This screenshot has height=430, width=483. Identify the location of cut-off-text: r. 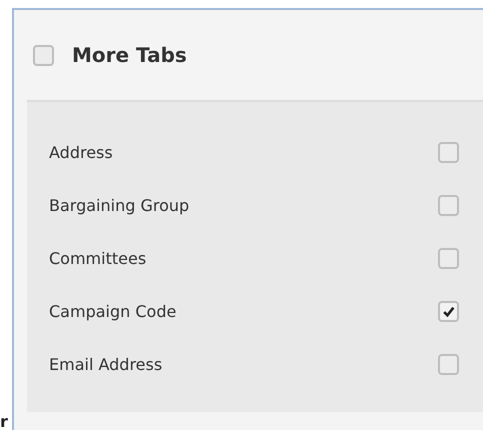
(4, 422).